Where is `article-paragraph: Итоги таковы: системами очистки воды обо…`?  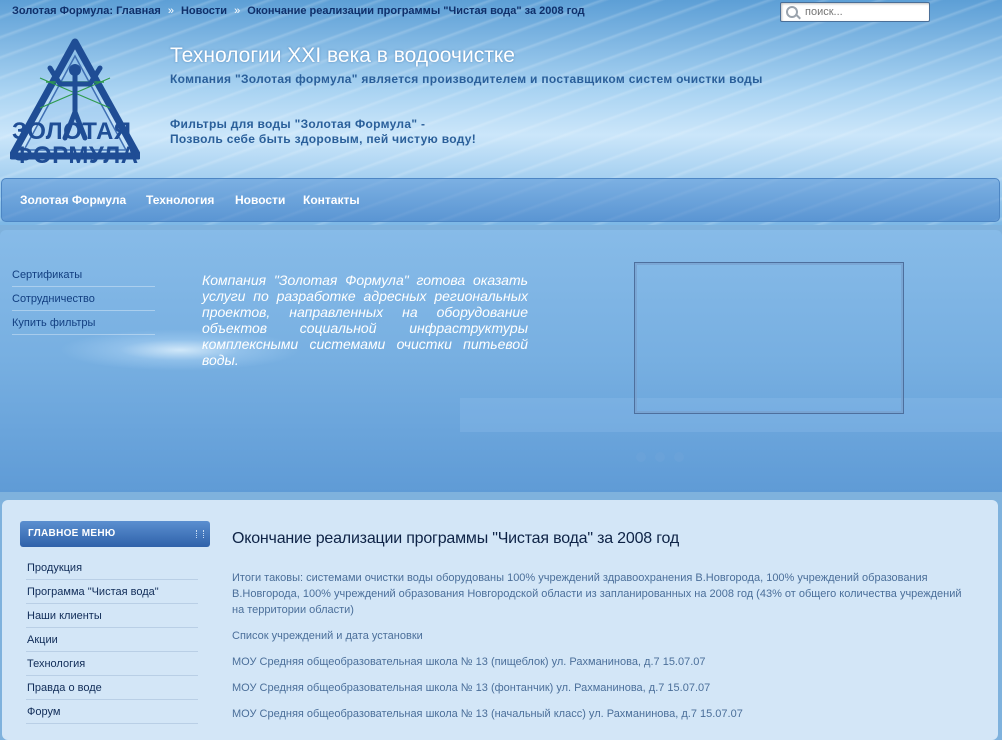
article-paragraph: Итоги таковы: системами очистки воды обо… is located at coordinates (597, 594).